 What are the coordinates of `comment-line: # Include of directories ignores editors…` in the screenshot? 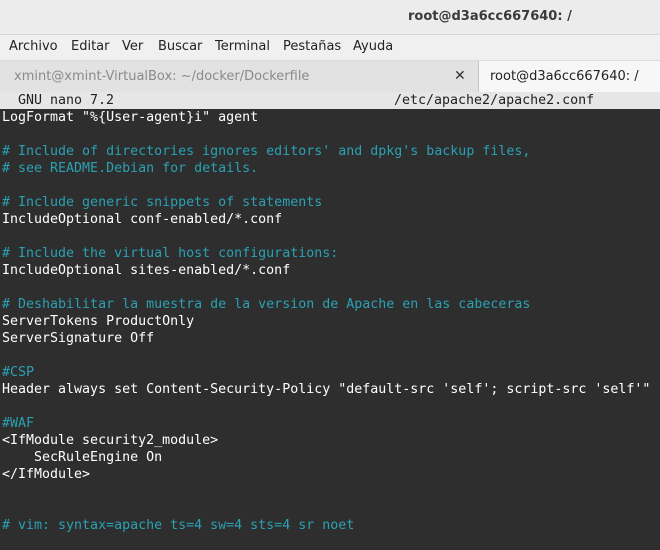 It's located at (266, 151).